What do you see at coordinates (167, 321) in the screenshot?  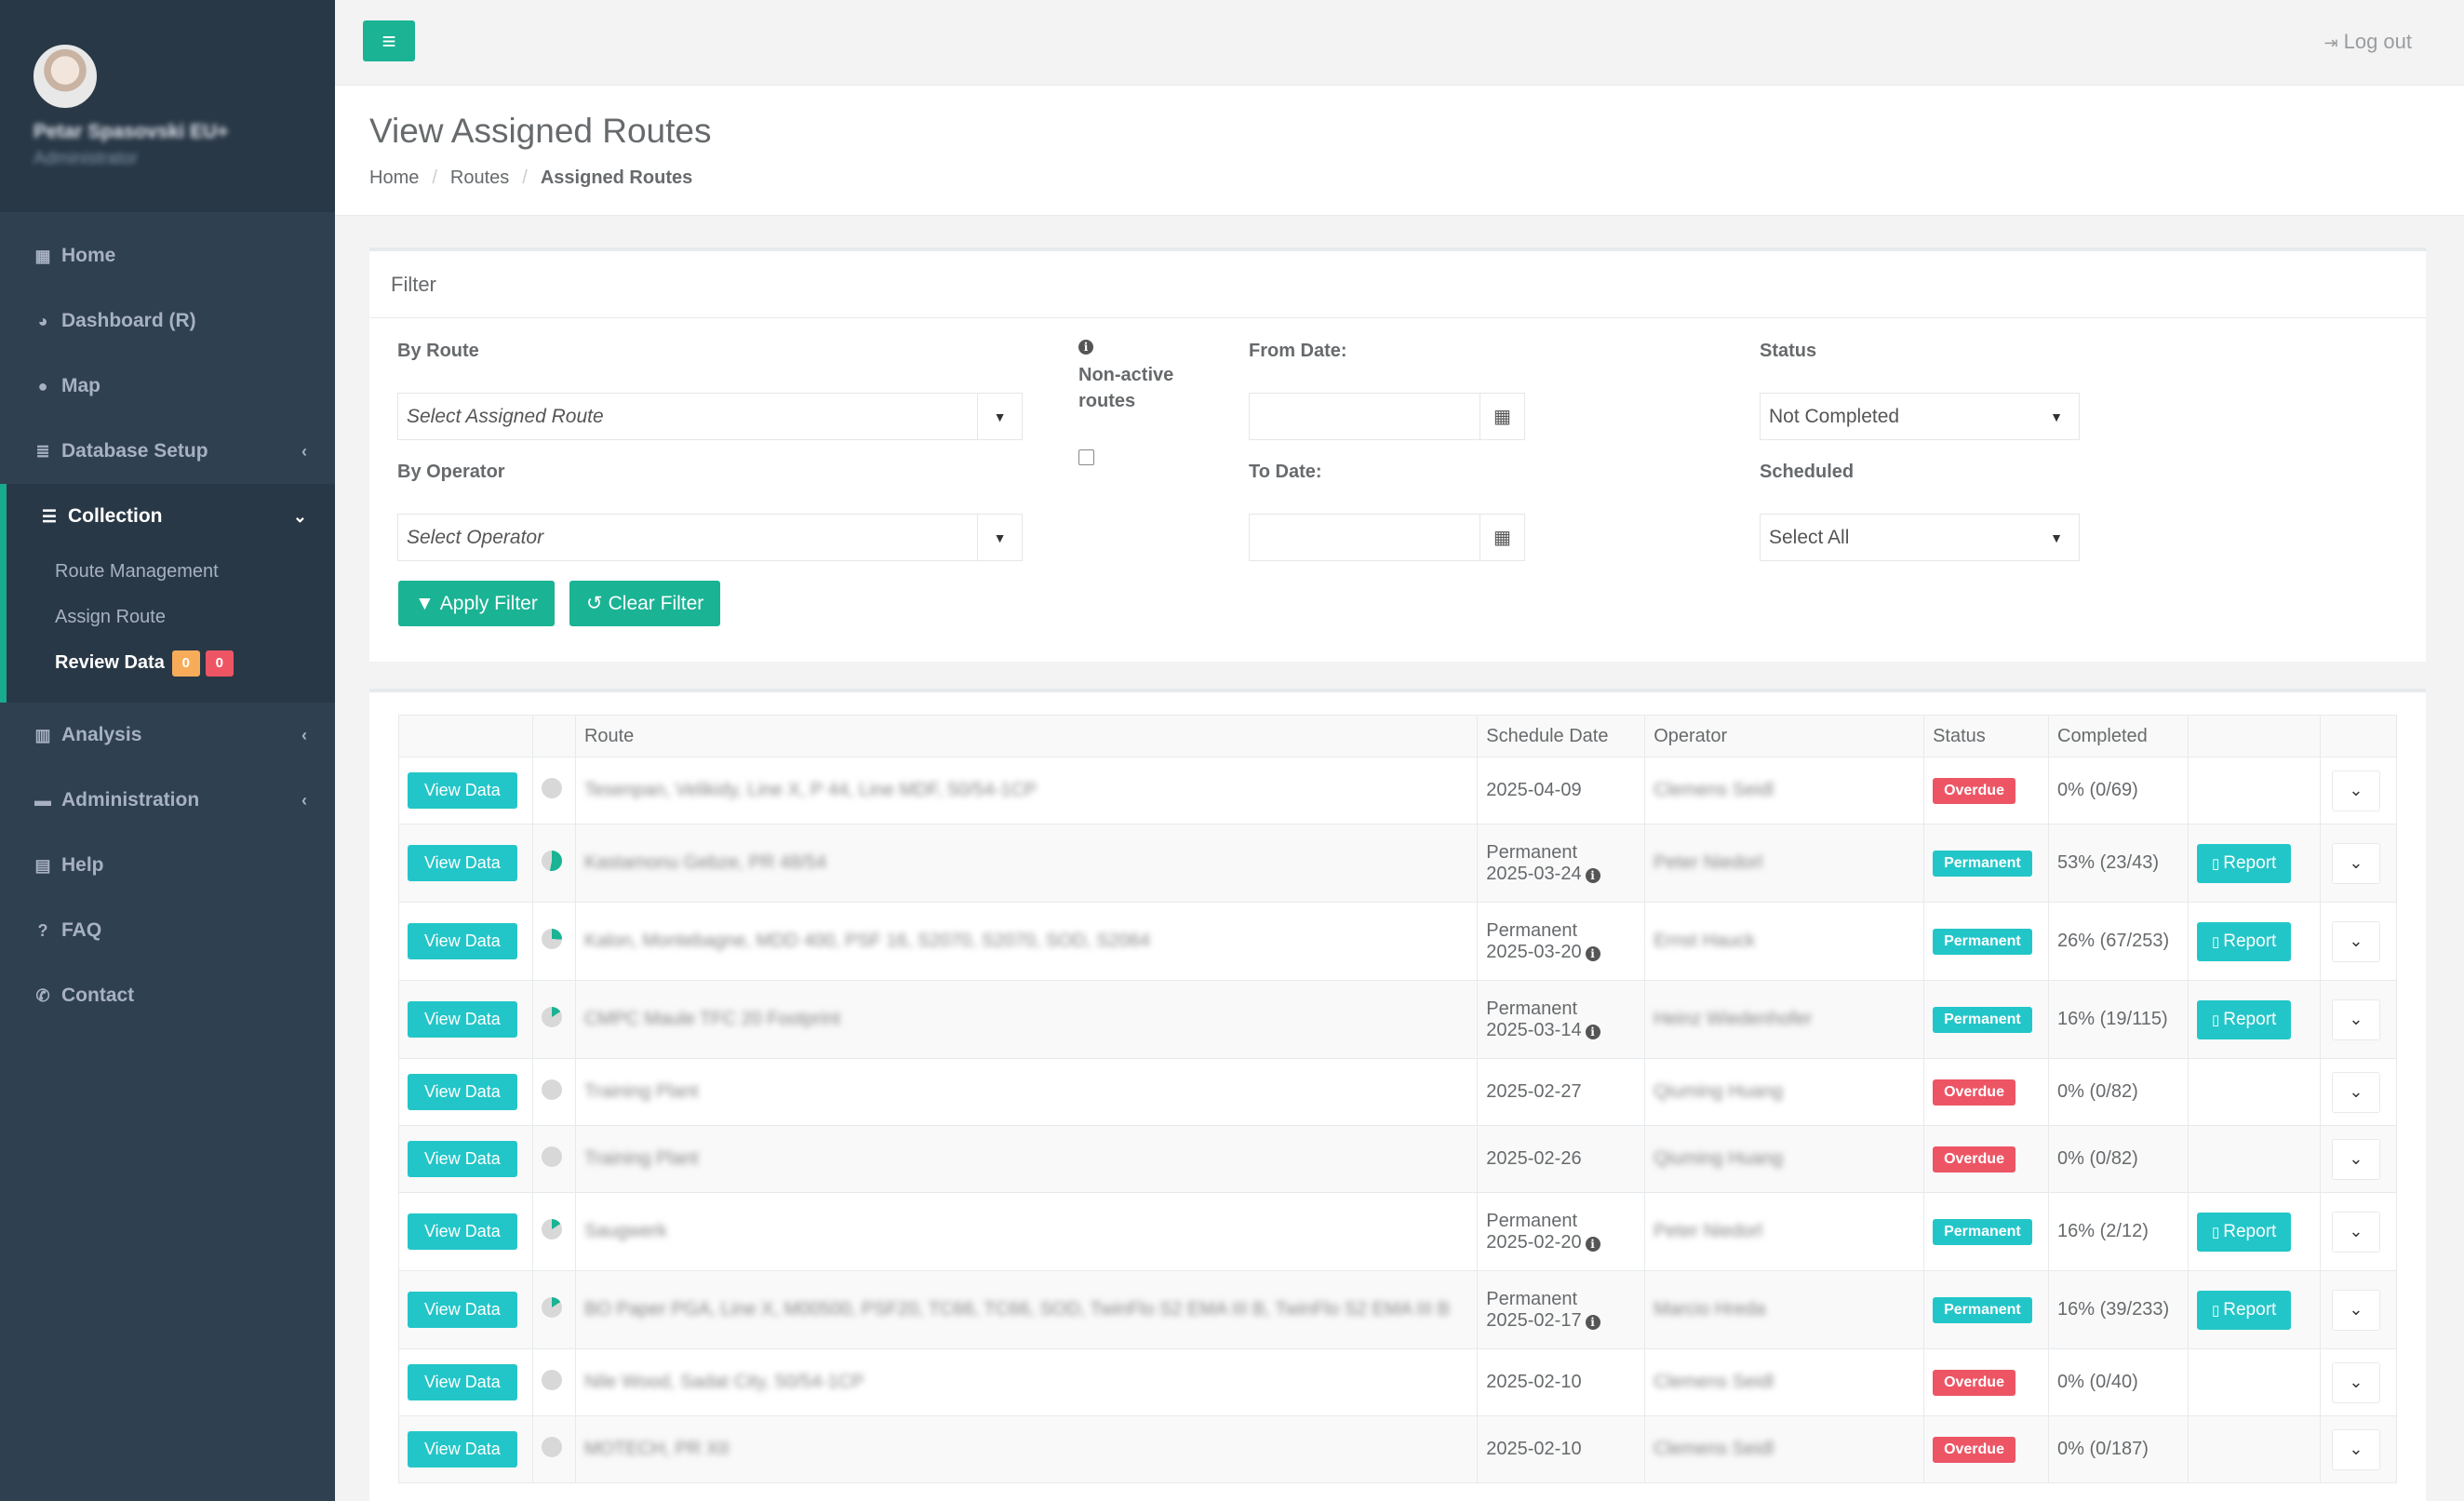 I see `sidebar-item-dashboard: ◕ Dashboard (R)` at bounding box center [167, 321].